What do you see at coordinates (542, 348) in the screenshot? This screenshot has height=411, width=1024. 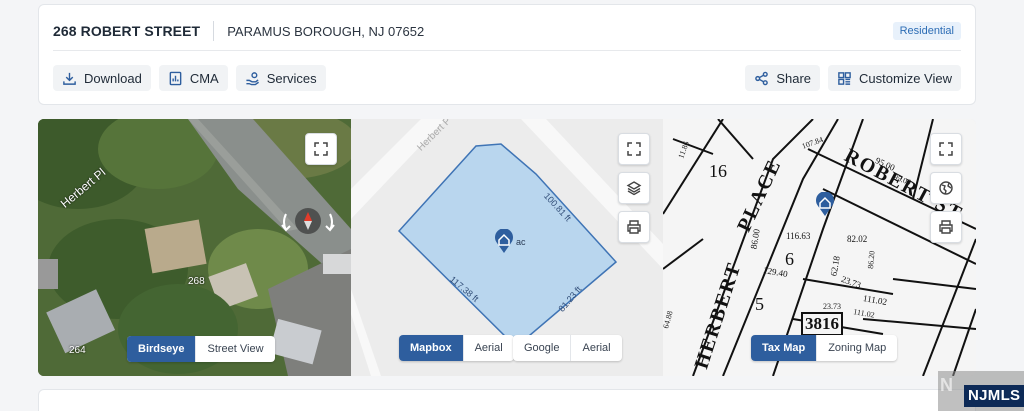 I see `google-tab: Google` at bounding box center [542, 348].